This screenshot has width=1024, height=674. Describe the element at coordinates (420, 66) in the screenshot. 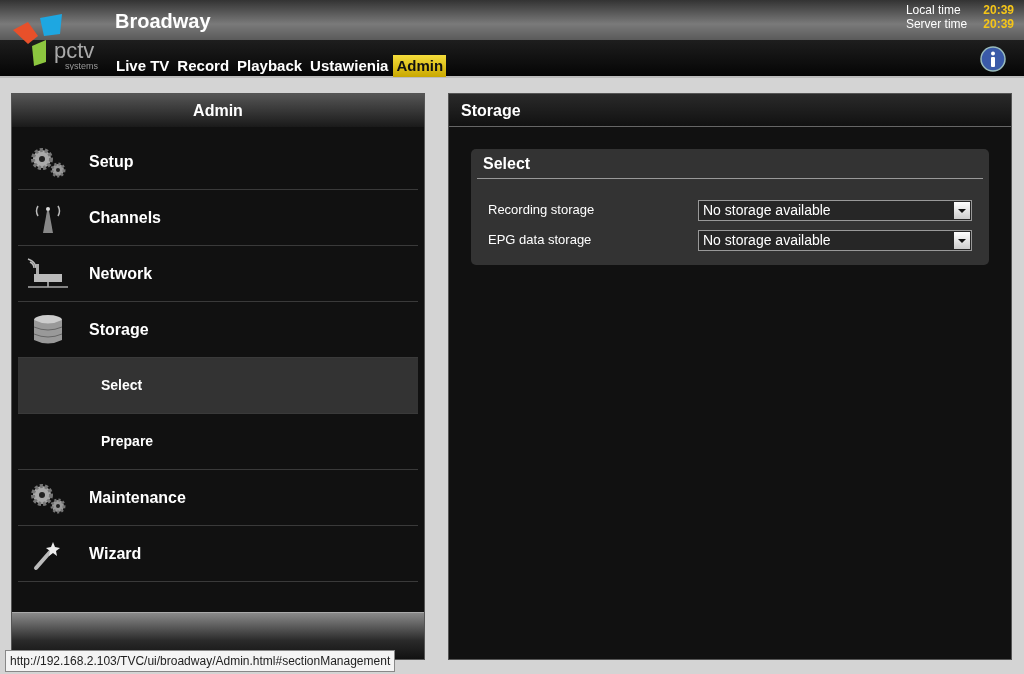

I see `nav-tab: Admin` at that location.